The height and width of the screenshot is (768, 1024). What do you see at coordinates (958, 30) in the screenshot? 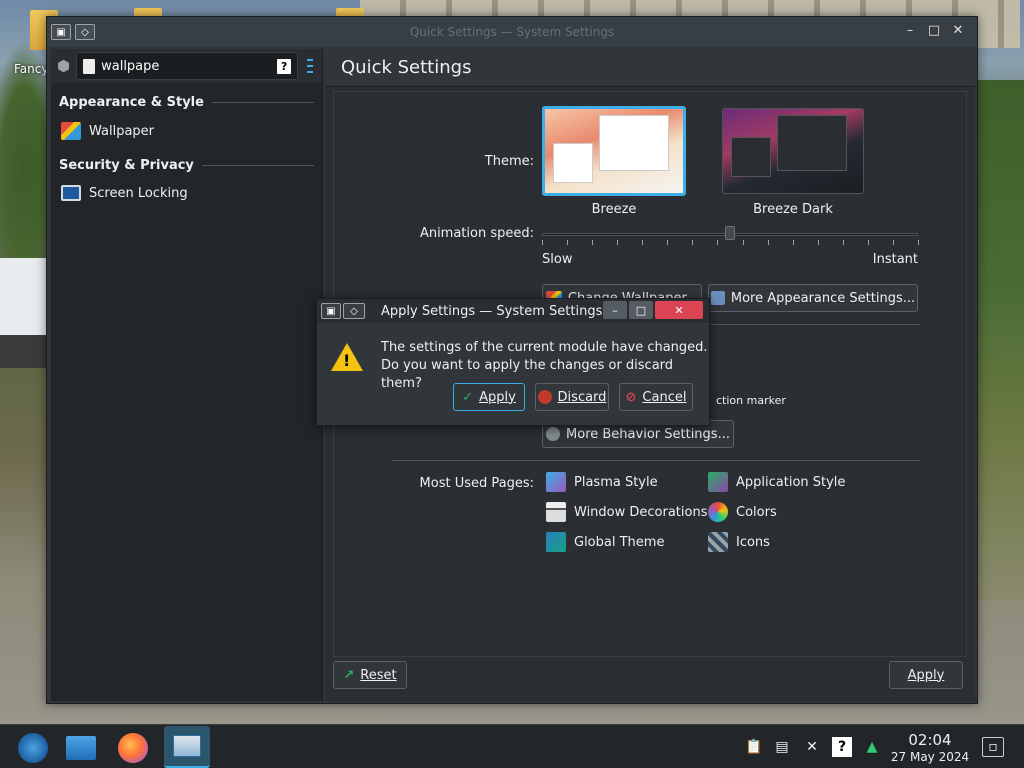
I see `close-icon: ✕` at bounding box center [958, 30].